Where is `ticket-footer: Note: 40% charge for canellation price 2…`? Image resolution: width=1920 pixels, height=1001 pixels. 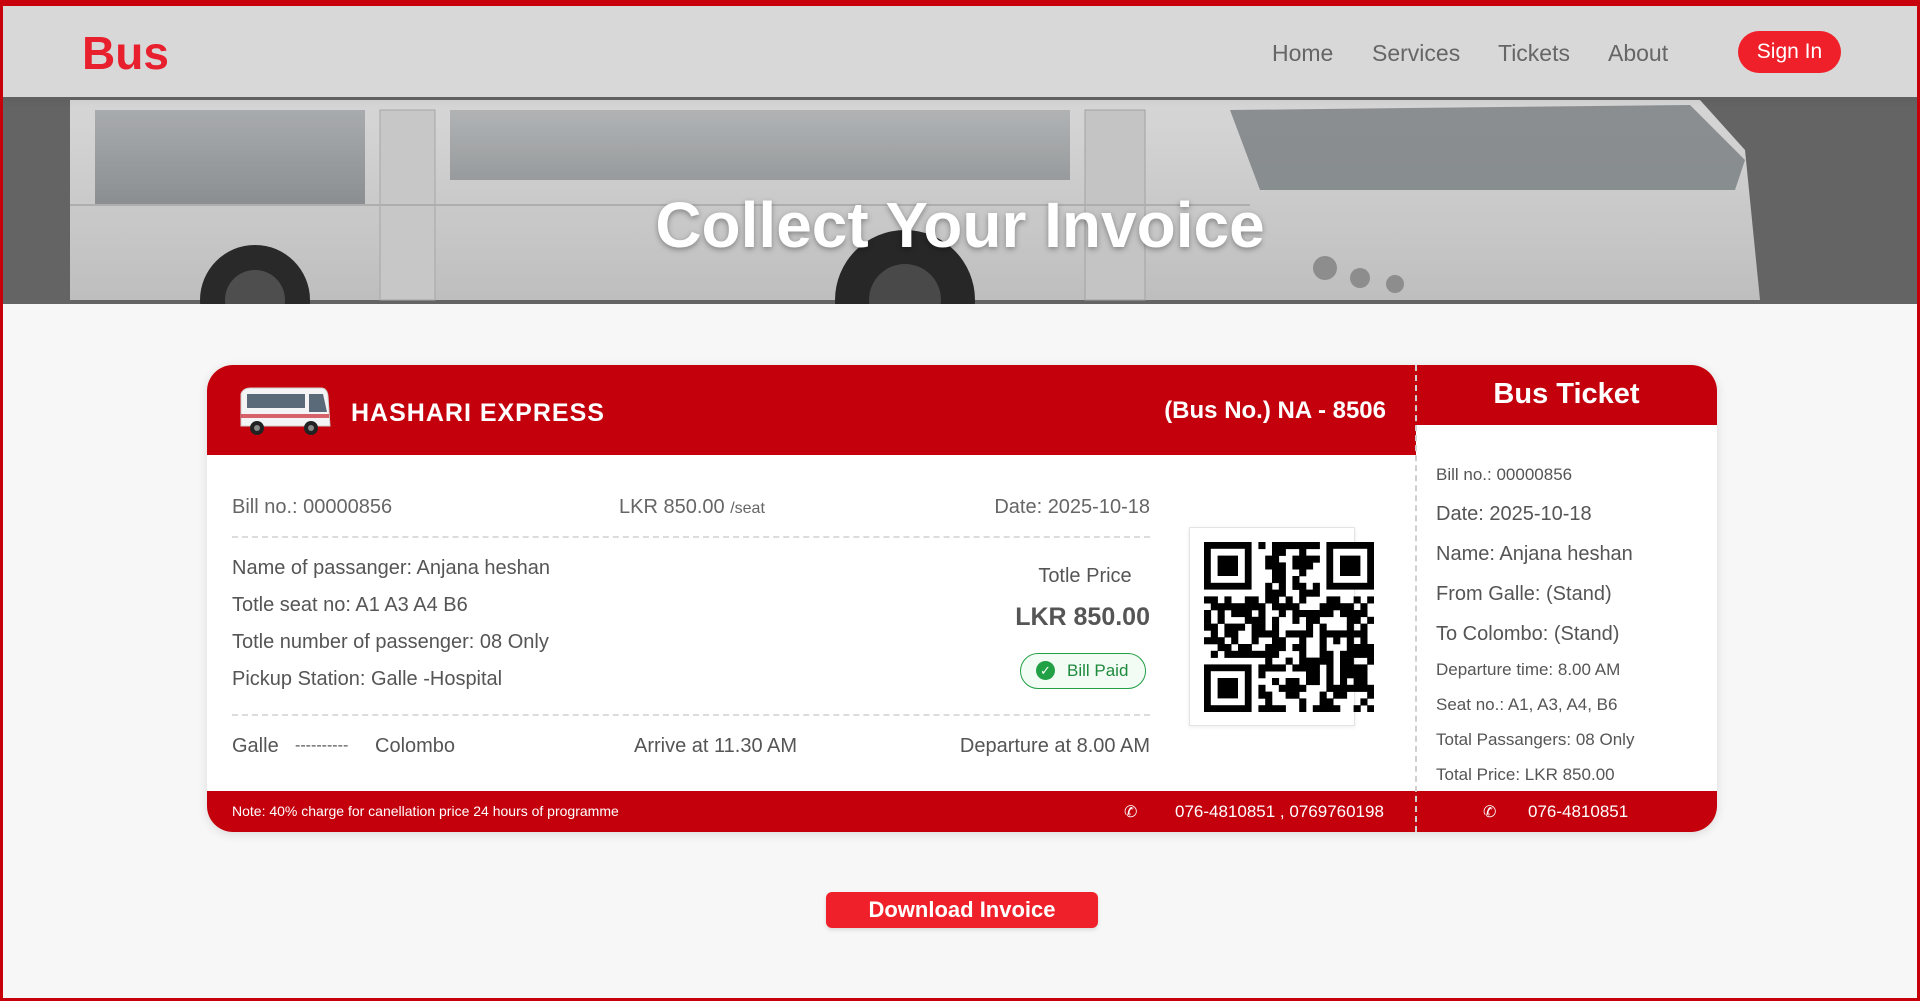 ticket-footer: Note: 40% charge for canellation price 2… is located at coordinates (811, 811).